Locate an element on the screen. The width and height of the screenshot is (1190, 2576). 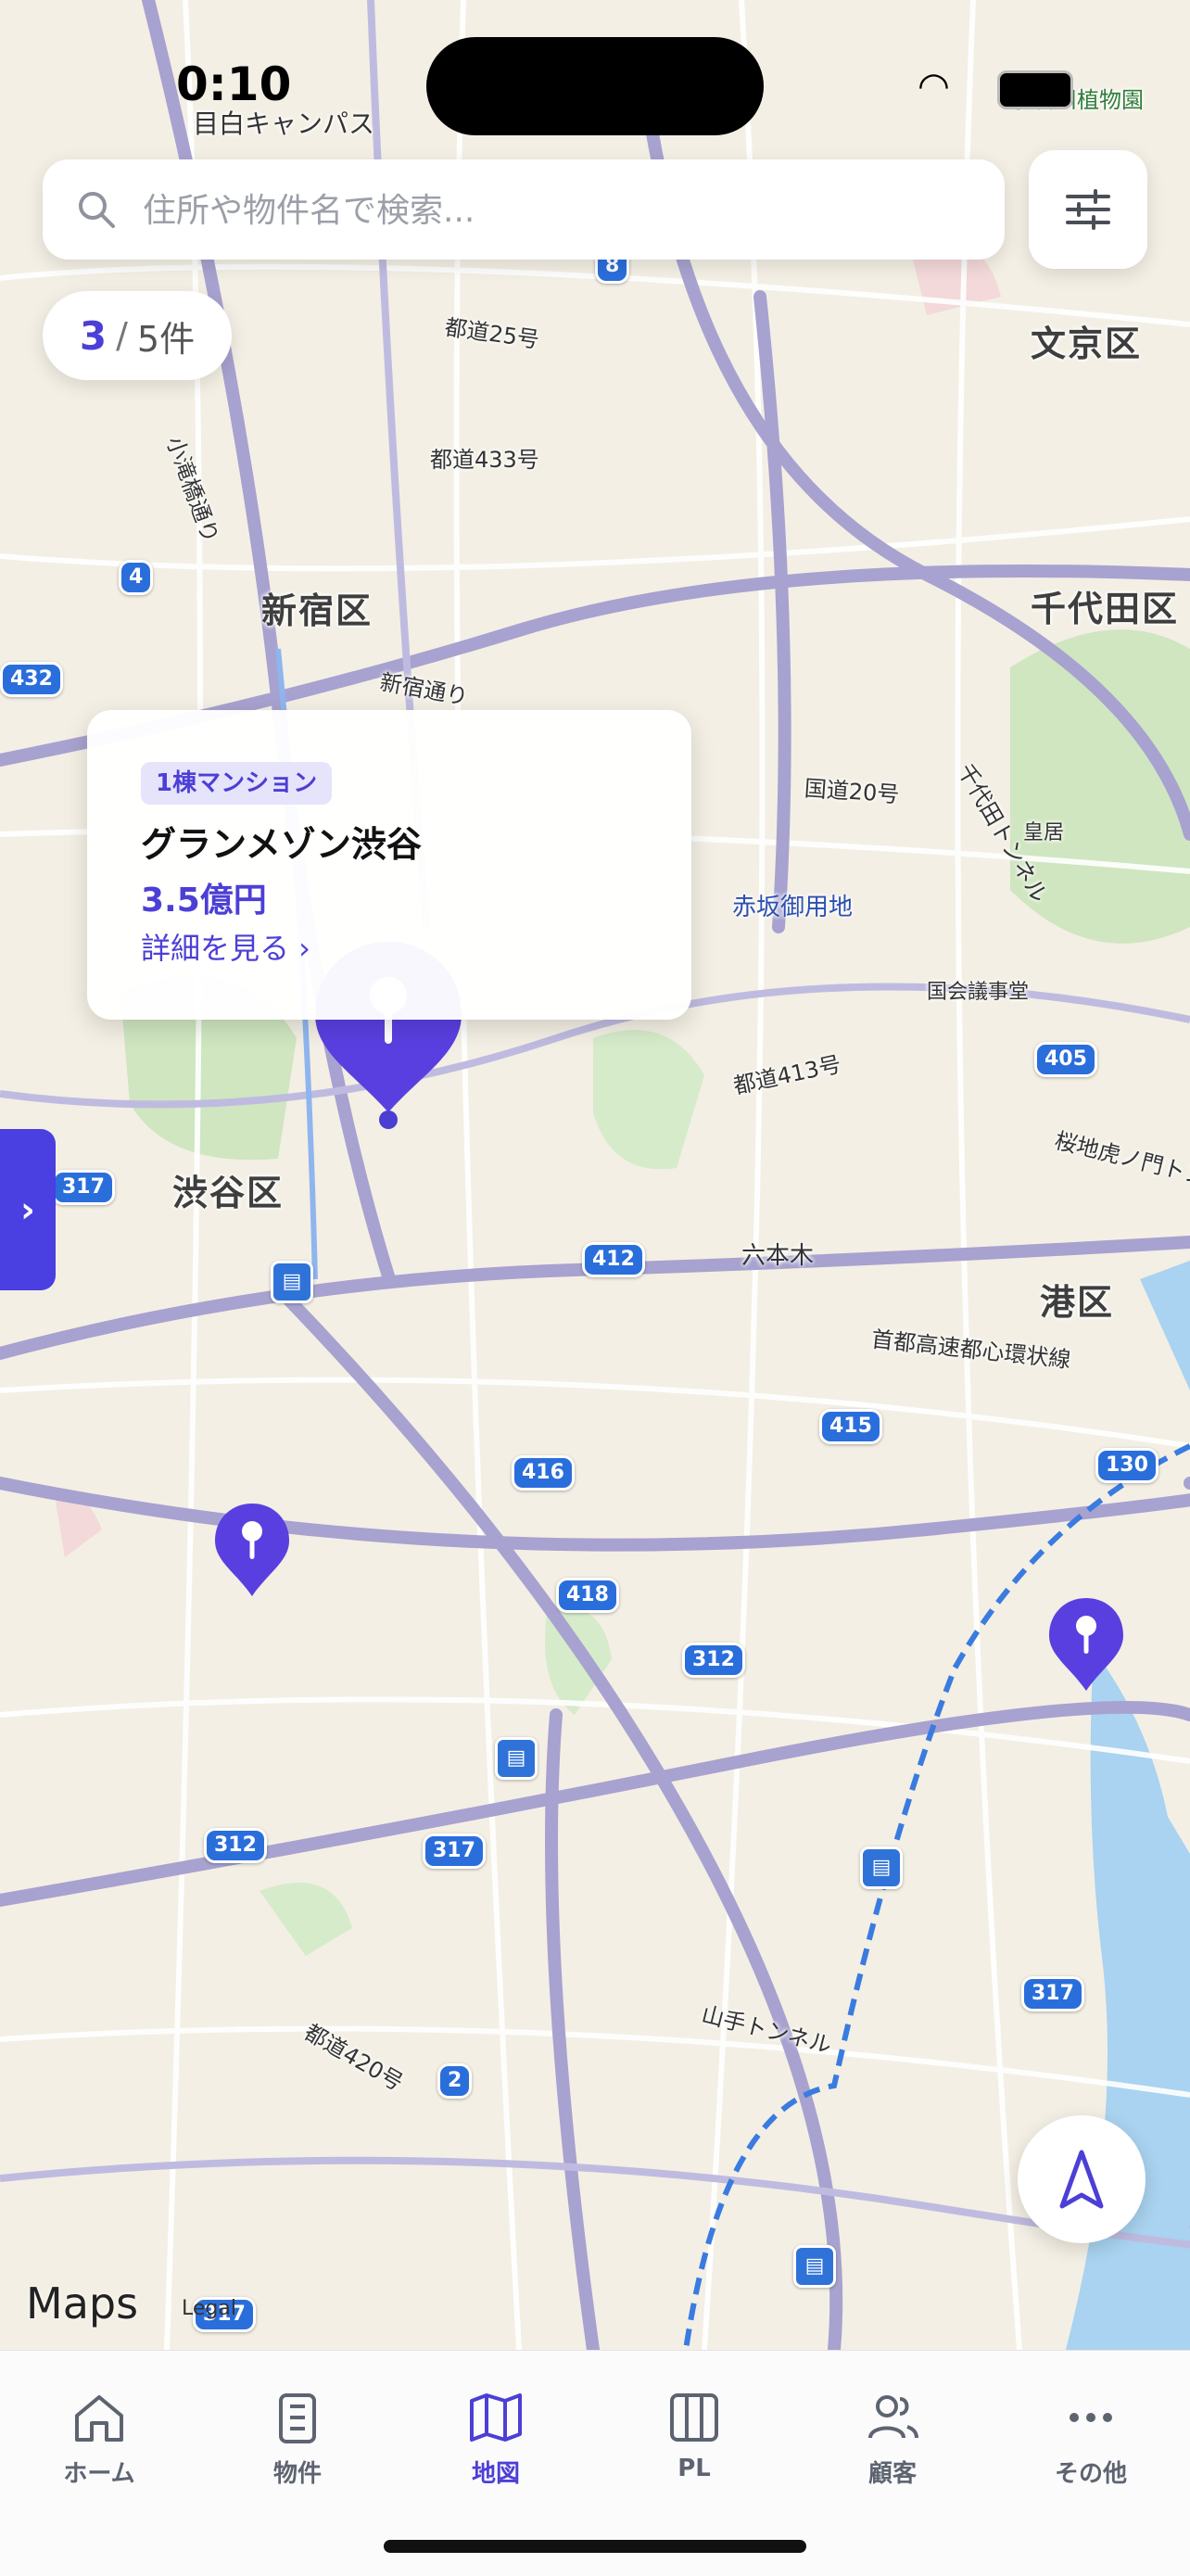
place-label: 赤坂御用地 is located at coordinates (793, 907).